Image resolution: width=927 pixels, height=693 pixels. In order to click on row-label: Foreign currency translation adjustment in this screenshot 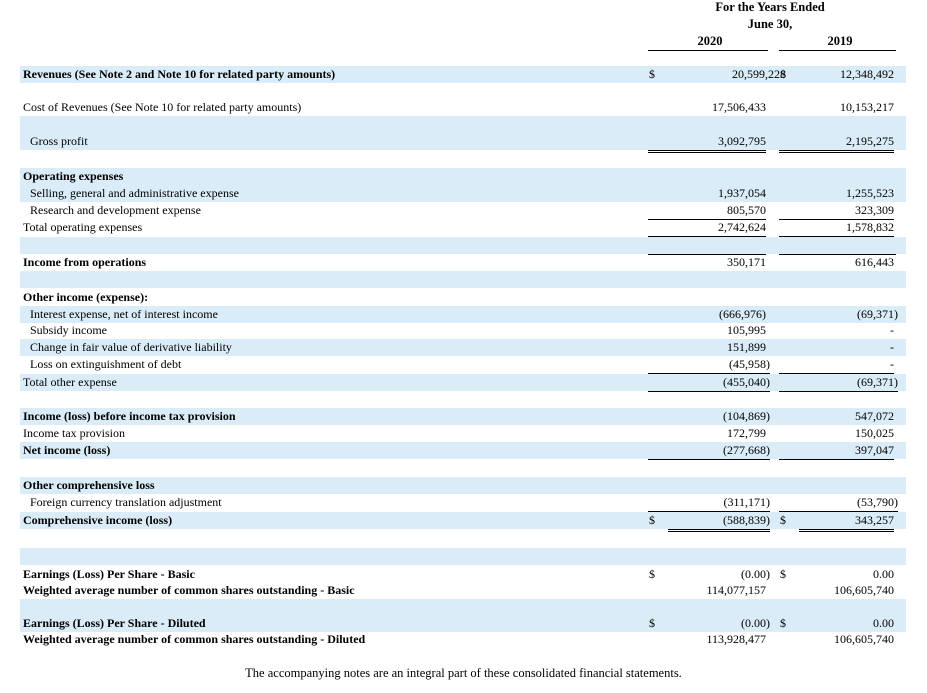, I will do `click(126, 502)`.